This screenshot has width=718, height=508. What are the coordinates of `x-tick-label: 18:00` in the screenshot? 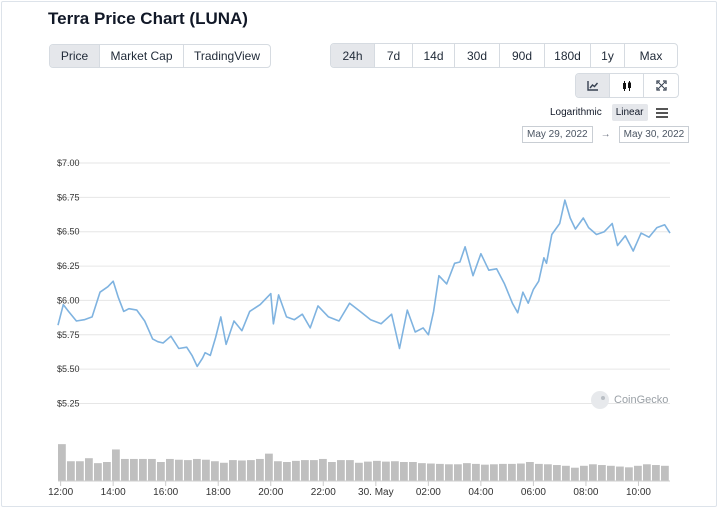 It's located at (218, 492).